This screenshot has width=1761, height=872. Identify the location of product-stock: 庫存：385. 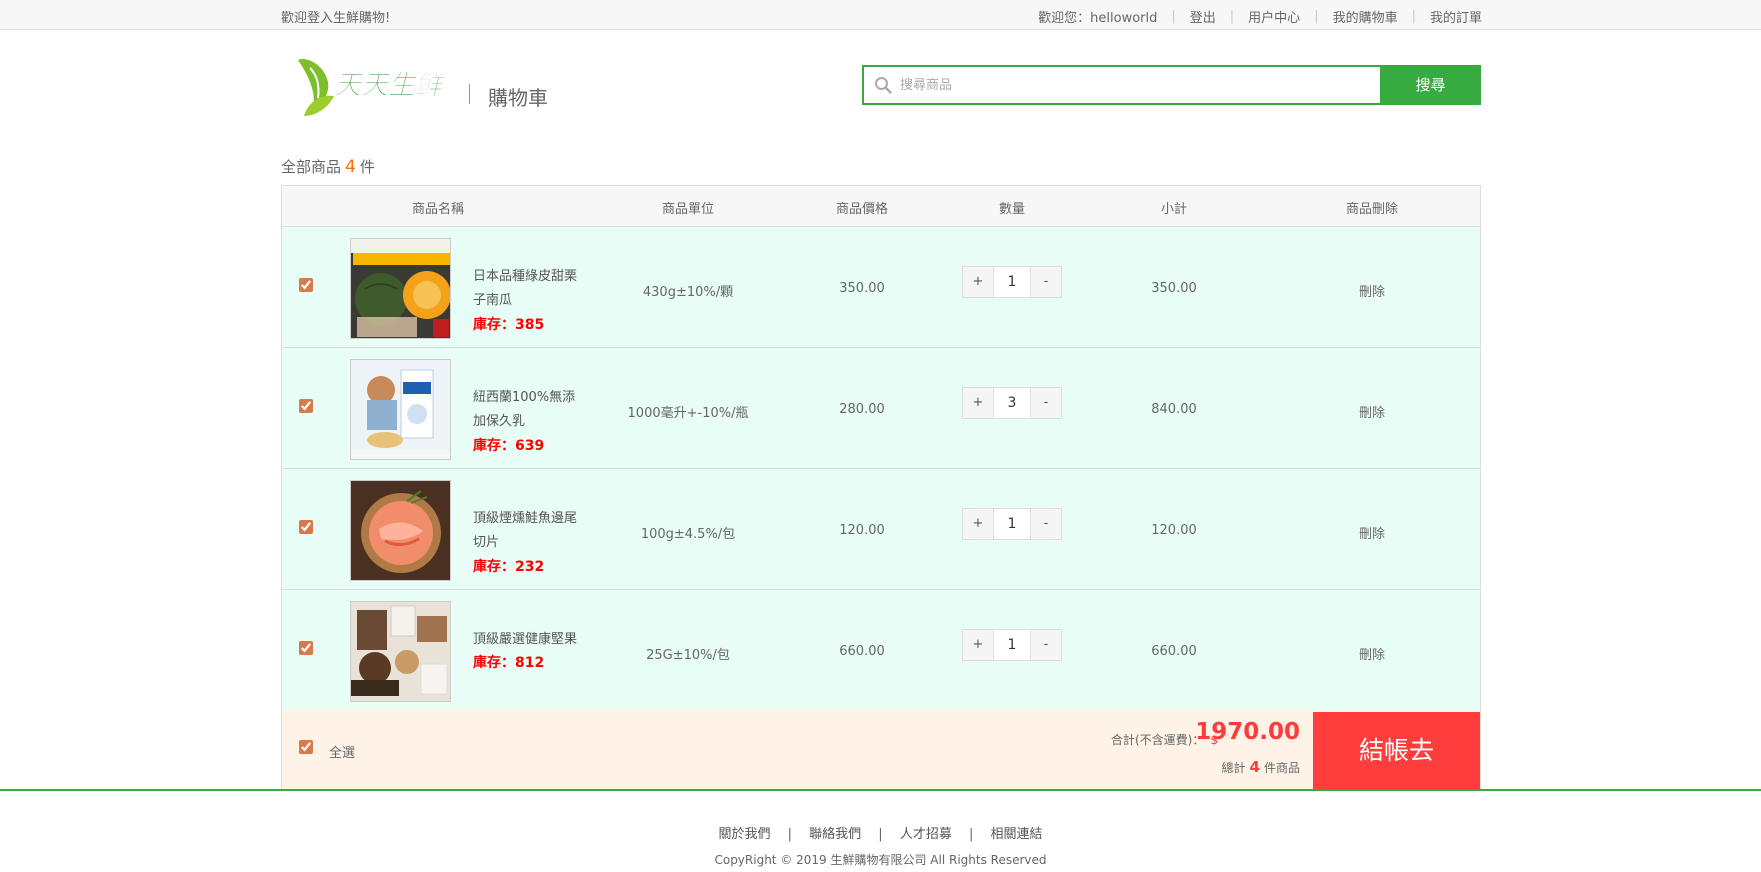
(509, 325).